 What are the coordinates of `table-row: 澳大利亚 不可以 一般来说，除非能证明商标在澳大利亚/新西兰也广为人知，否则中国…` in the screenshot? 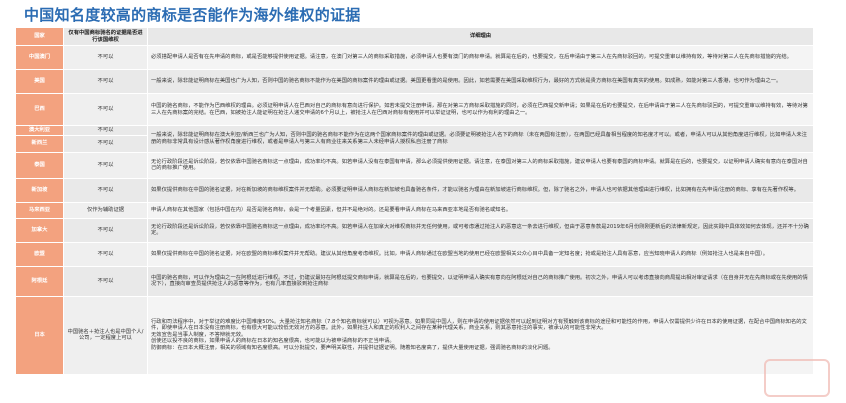 It's located at (414, 139).